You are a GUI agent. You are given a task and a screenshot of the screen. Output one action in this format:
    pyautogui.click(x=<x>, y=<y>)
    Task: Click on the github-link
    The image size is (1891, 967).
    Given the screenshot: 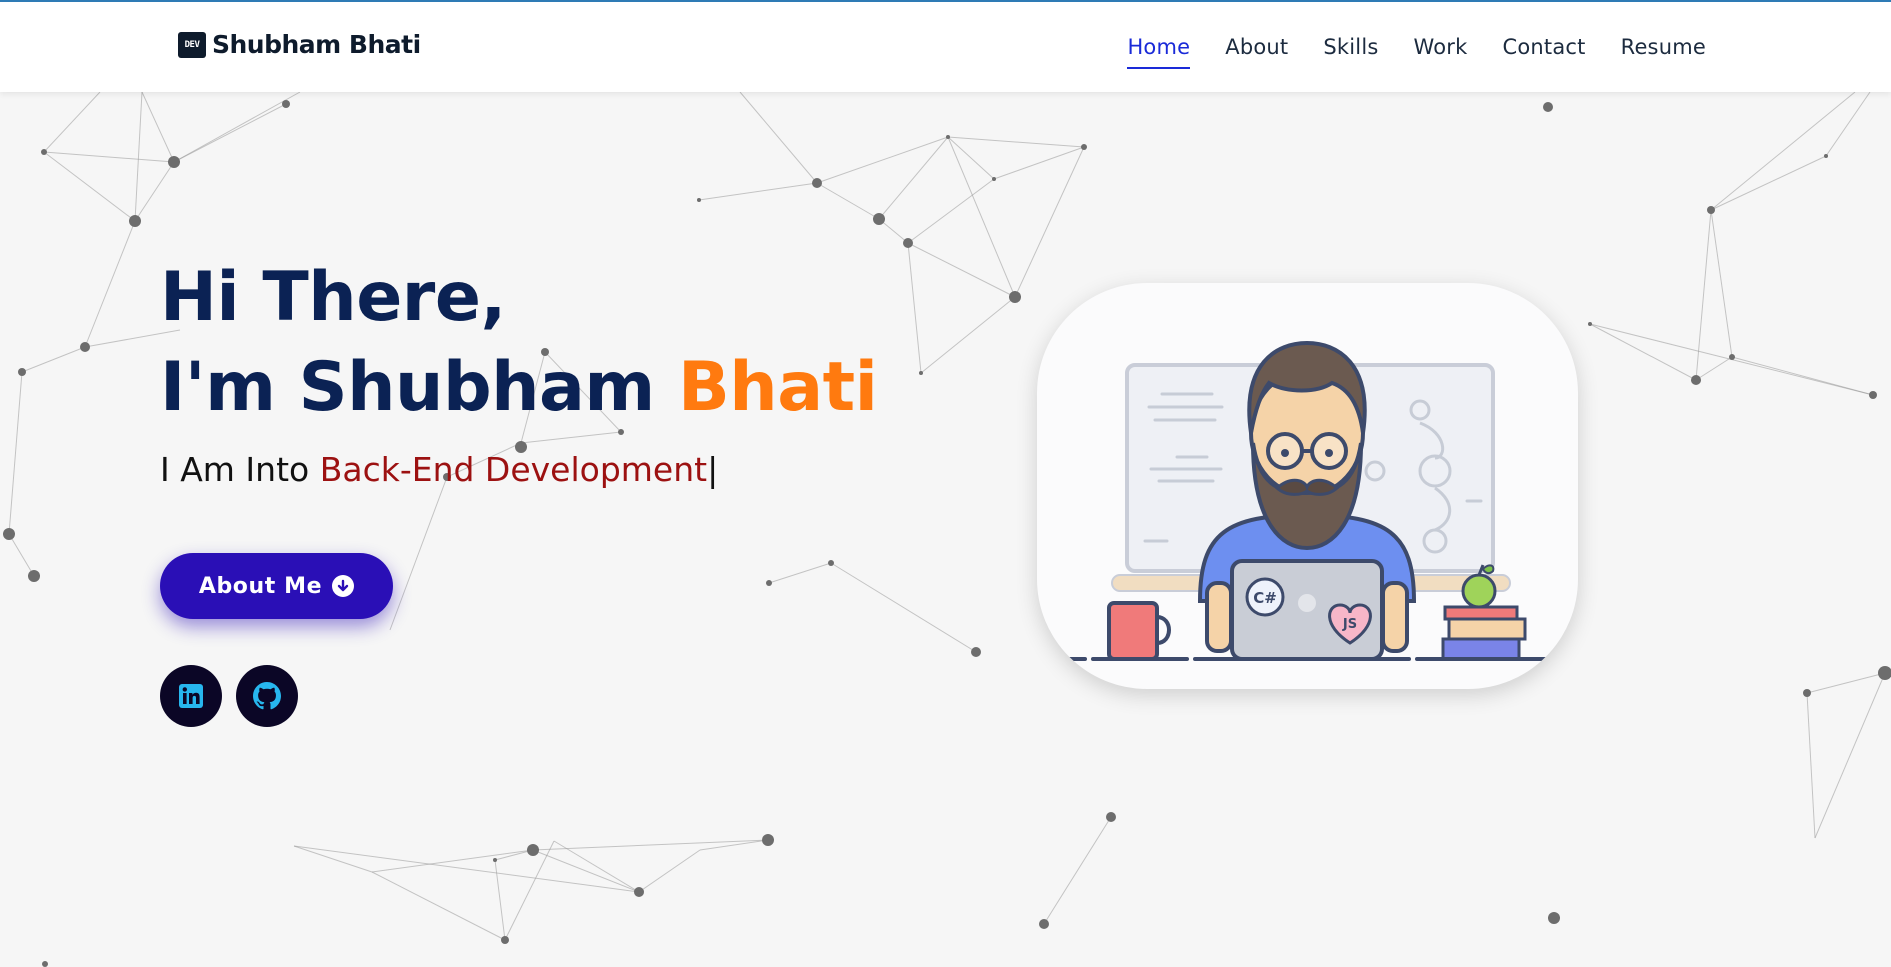 What is the action you would take?
    pyautogui.click(x=267, y=696)
    